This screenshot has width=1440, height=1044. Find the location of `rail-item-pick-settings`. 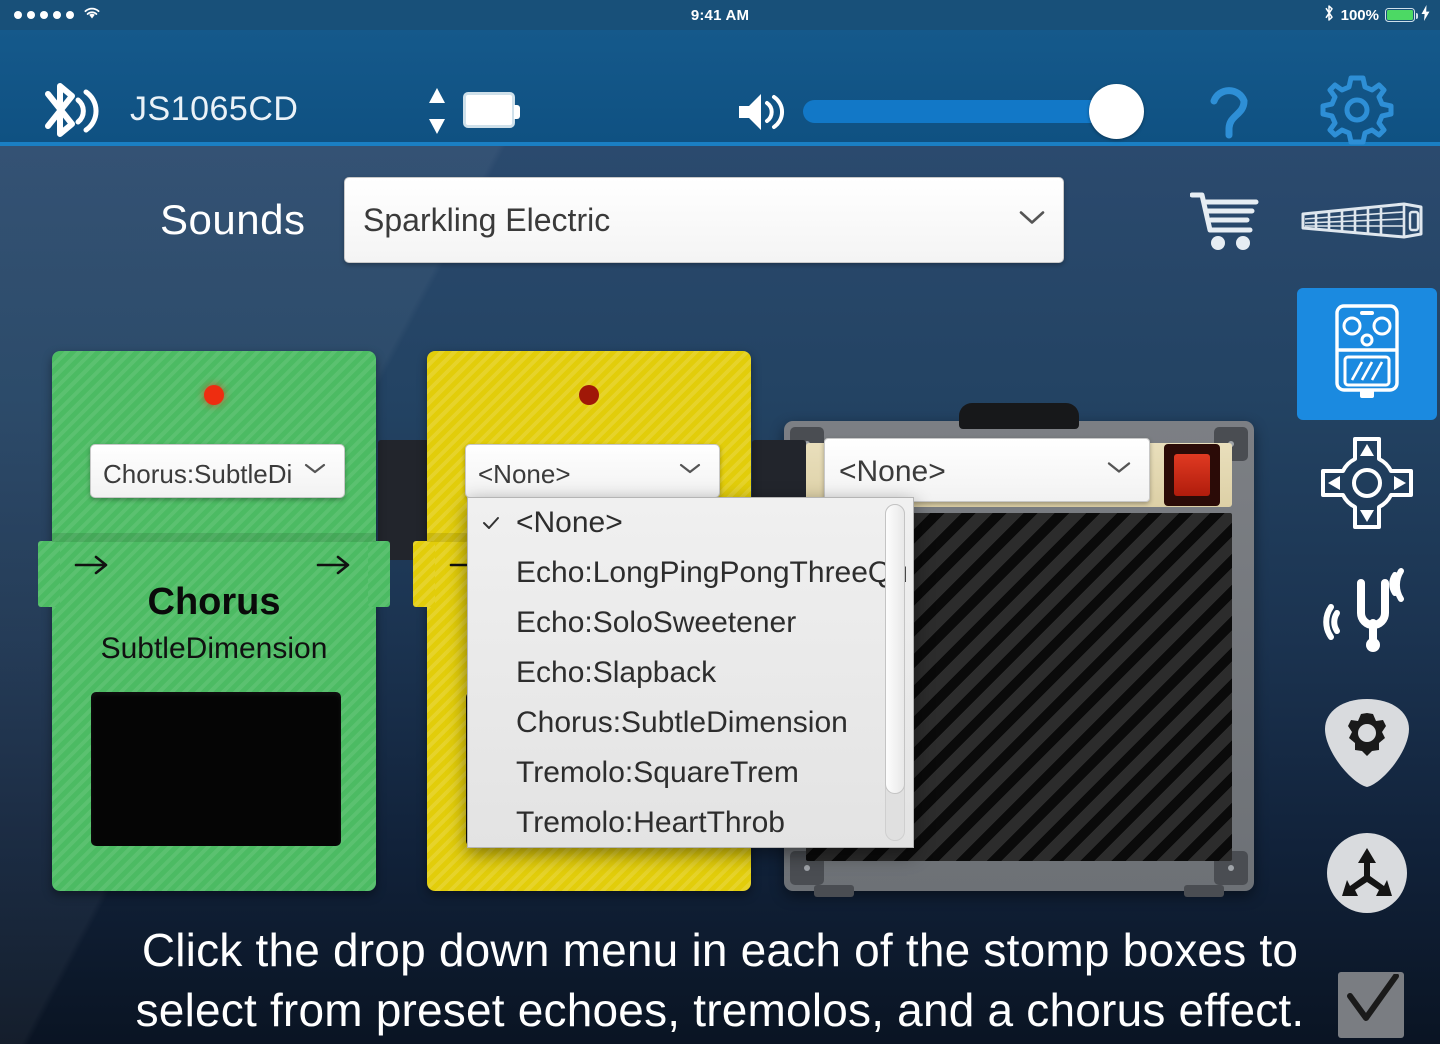

rail-item-pick-settings is located at coordinates (1367, 745).